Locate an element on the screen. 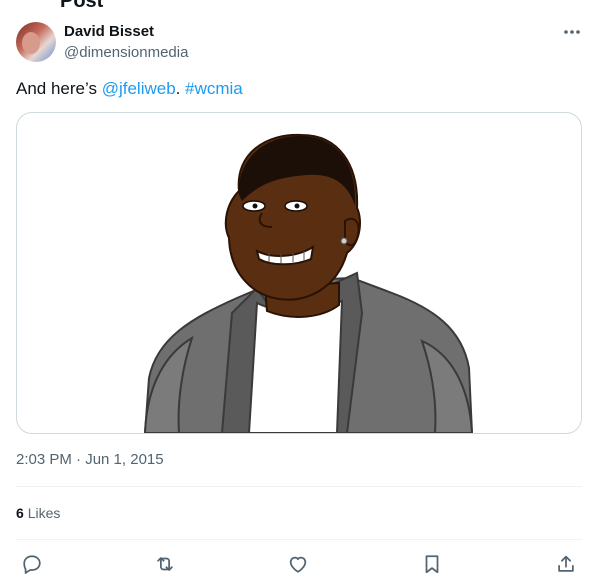 The image size is (598, 578). post-header: David Bisset @dimensionmedia is located at coordinates (299, 43).